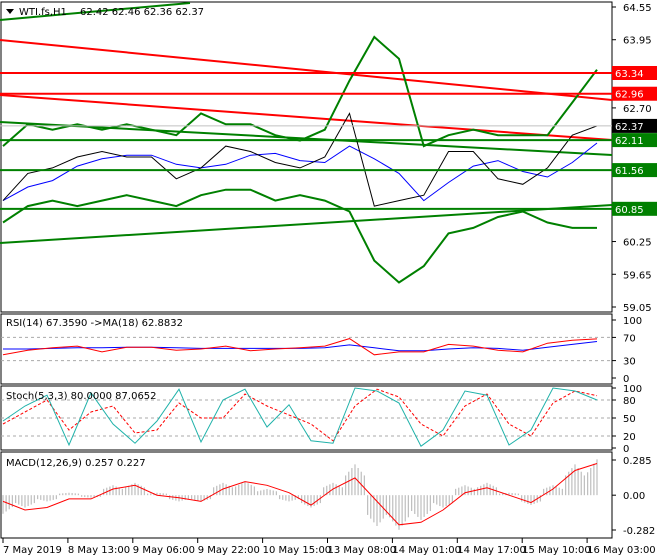  Describe the element at coordinates (629, 437) in the screenshot. I see `stoch-axis-tick-label: 20` at that location.